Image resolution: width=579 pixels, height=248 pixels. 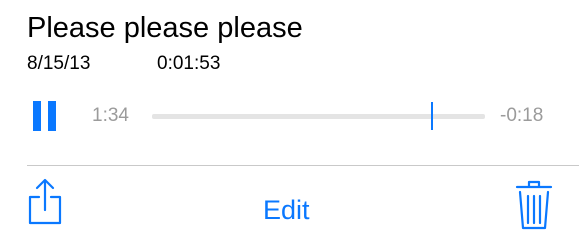 What do you see at coordinates (189, 63) in the screenshot?
I see `memo-duration: 0:01:53` at bounding box center [189, 63].